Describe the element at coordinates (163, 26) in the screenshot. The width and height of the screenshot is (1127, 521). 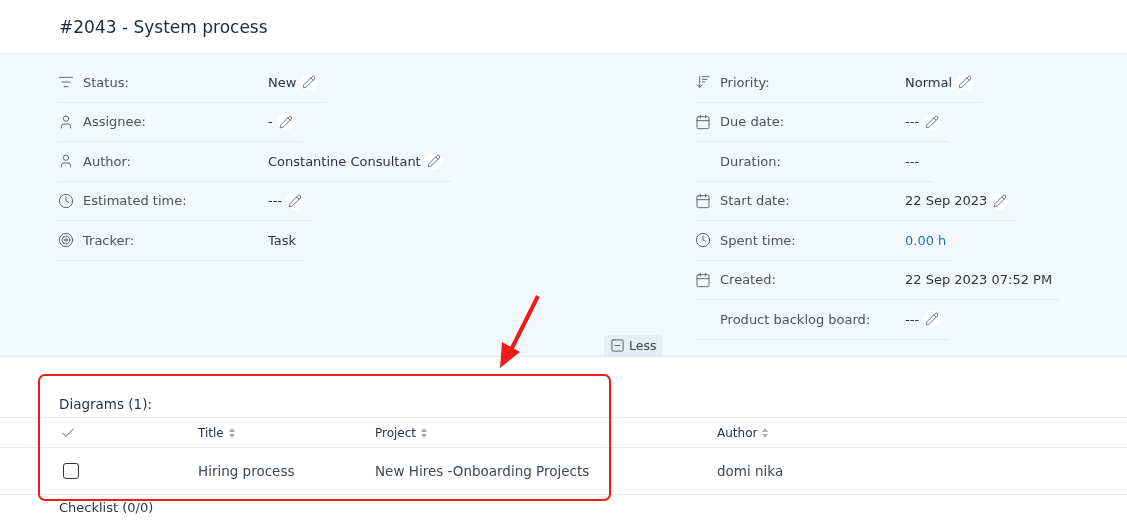
I see `page-title: #2043 - System process` at that location.